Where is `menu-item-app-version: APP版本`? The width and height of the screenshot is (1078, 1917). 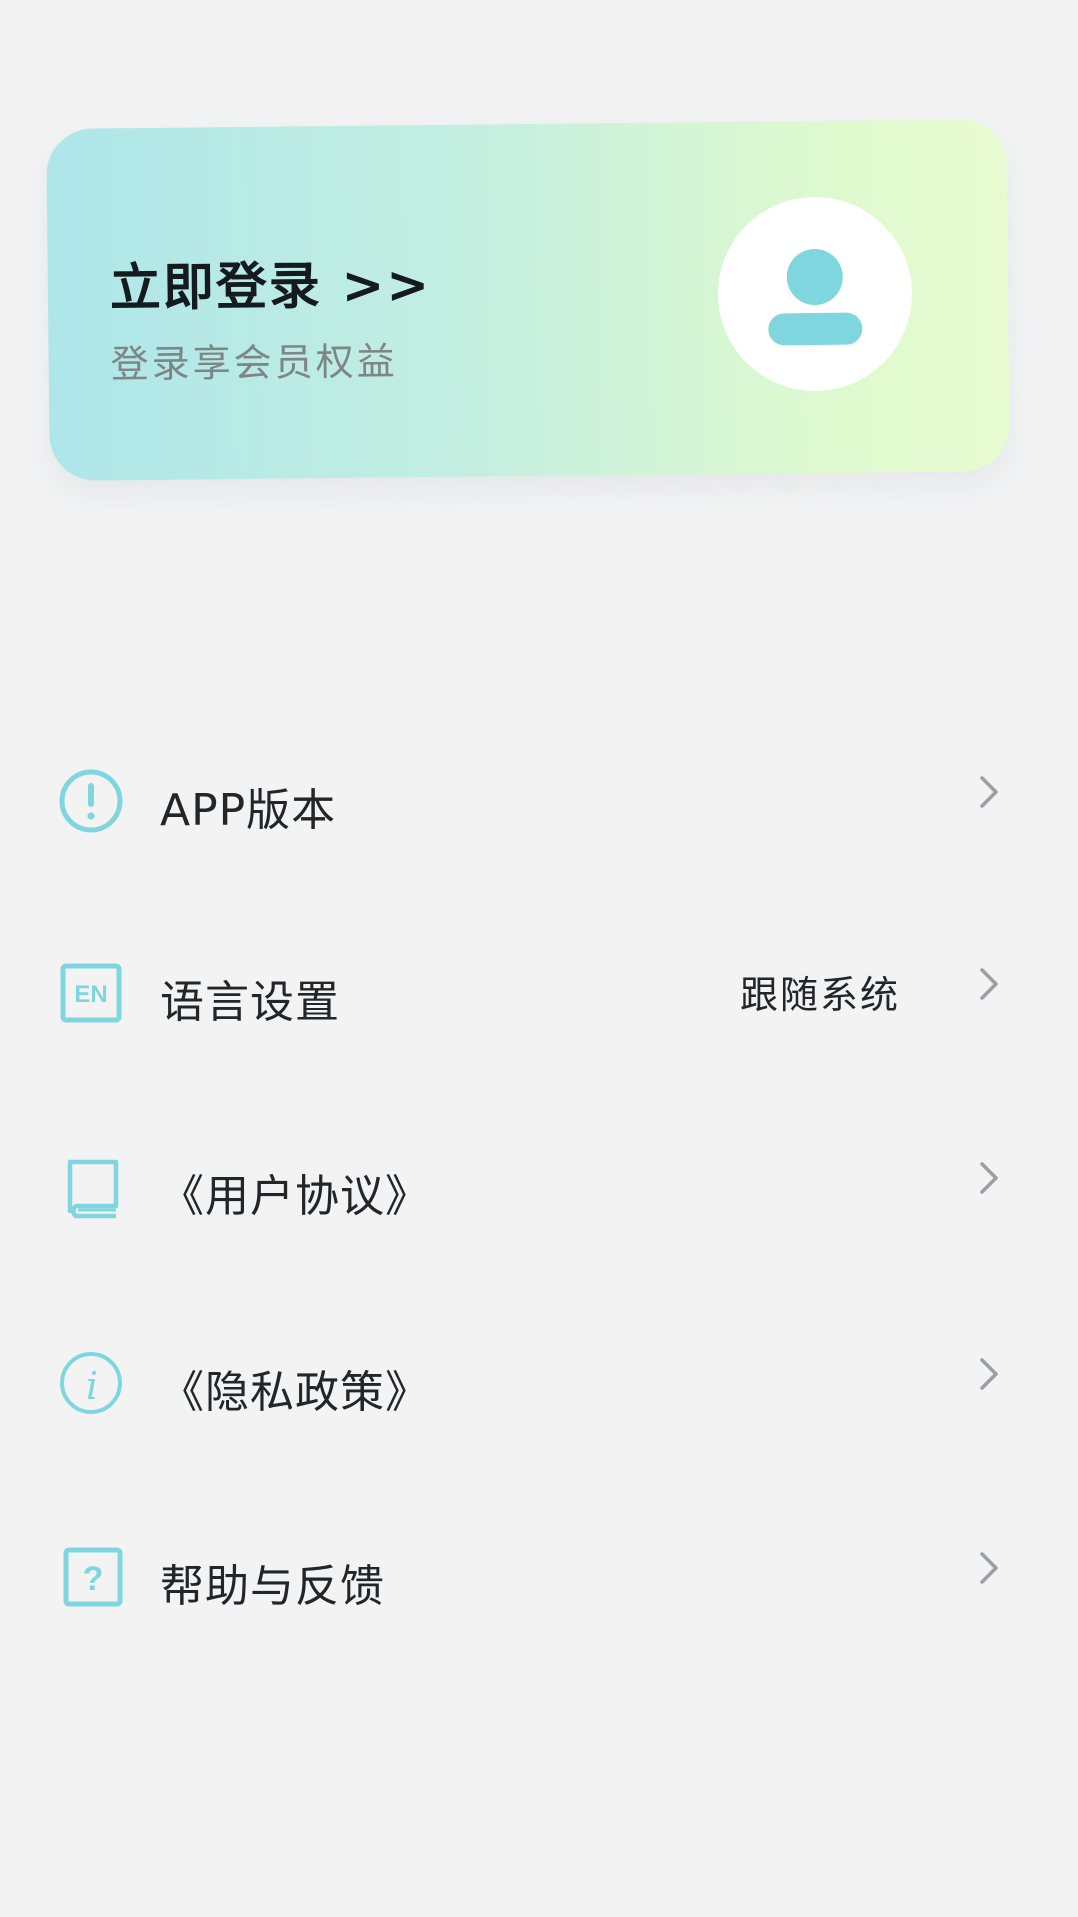
menu-item-app-version: APP版本 is located at coordinates (535, 801).